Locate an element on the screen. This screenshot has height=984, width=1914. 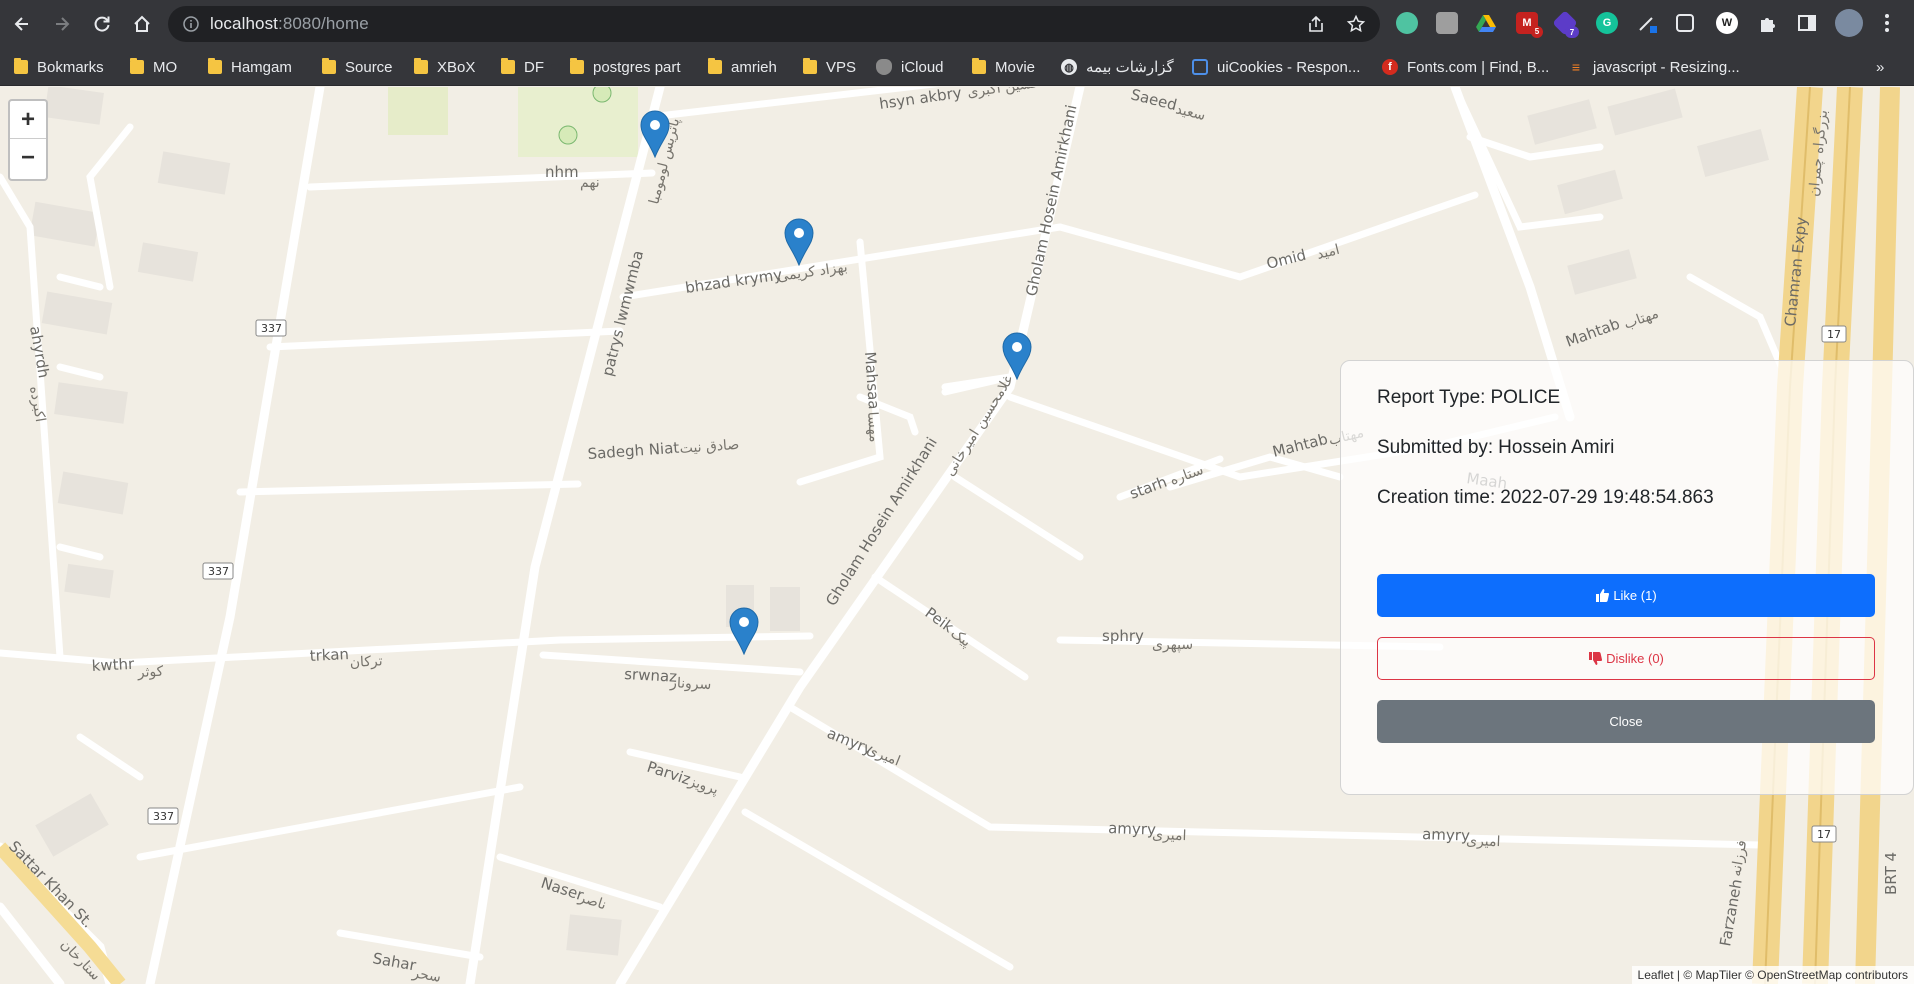
gmail-badge: 5 is located at coordinates (1537, 32).